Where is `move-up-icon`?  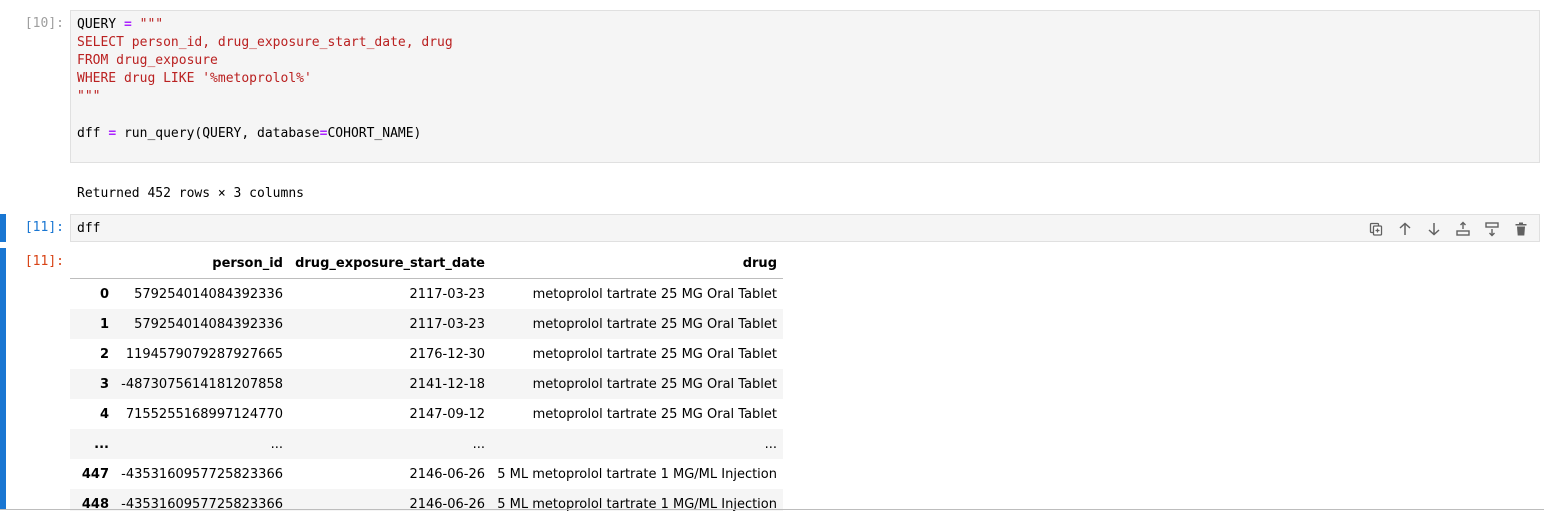 move-up-icon is located at coordinates (1405, 228).